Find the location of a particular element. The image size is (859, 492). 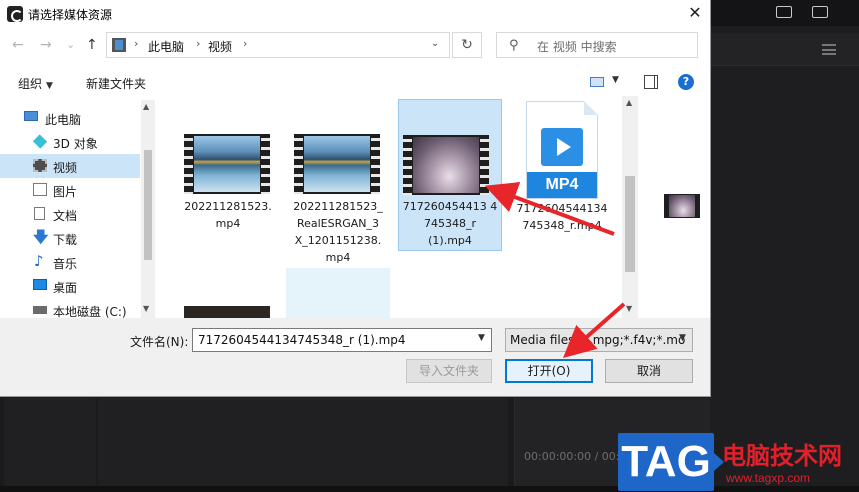

navigation-scrollbar: ▲ ▼ is located at coordinates (148, 209).